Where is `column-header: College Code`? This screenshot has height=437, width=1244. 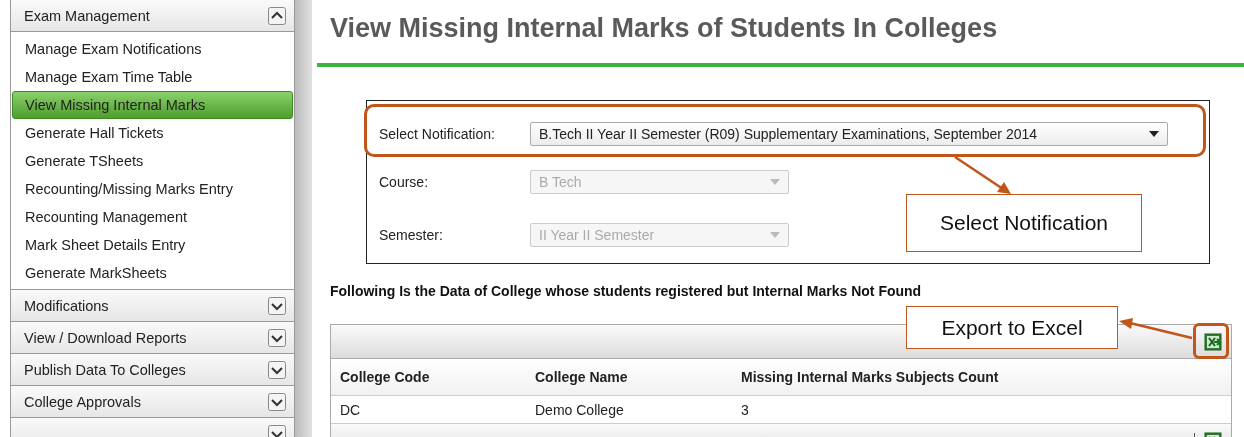
column-header: College Code is located at coordinates (385, 377).